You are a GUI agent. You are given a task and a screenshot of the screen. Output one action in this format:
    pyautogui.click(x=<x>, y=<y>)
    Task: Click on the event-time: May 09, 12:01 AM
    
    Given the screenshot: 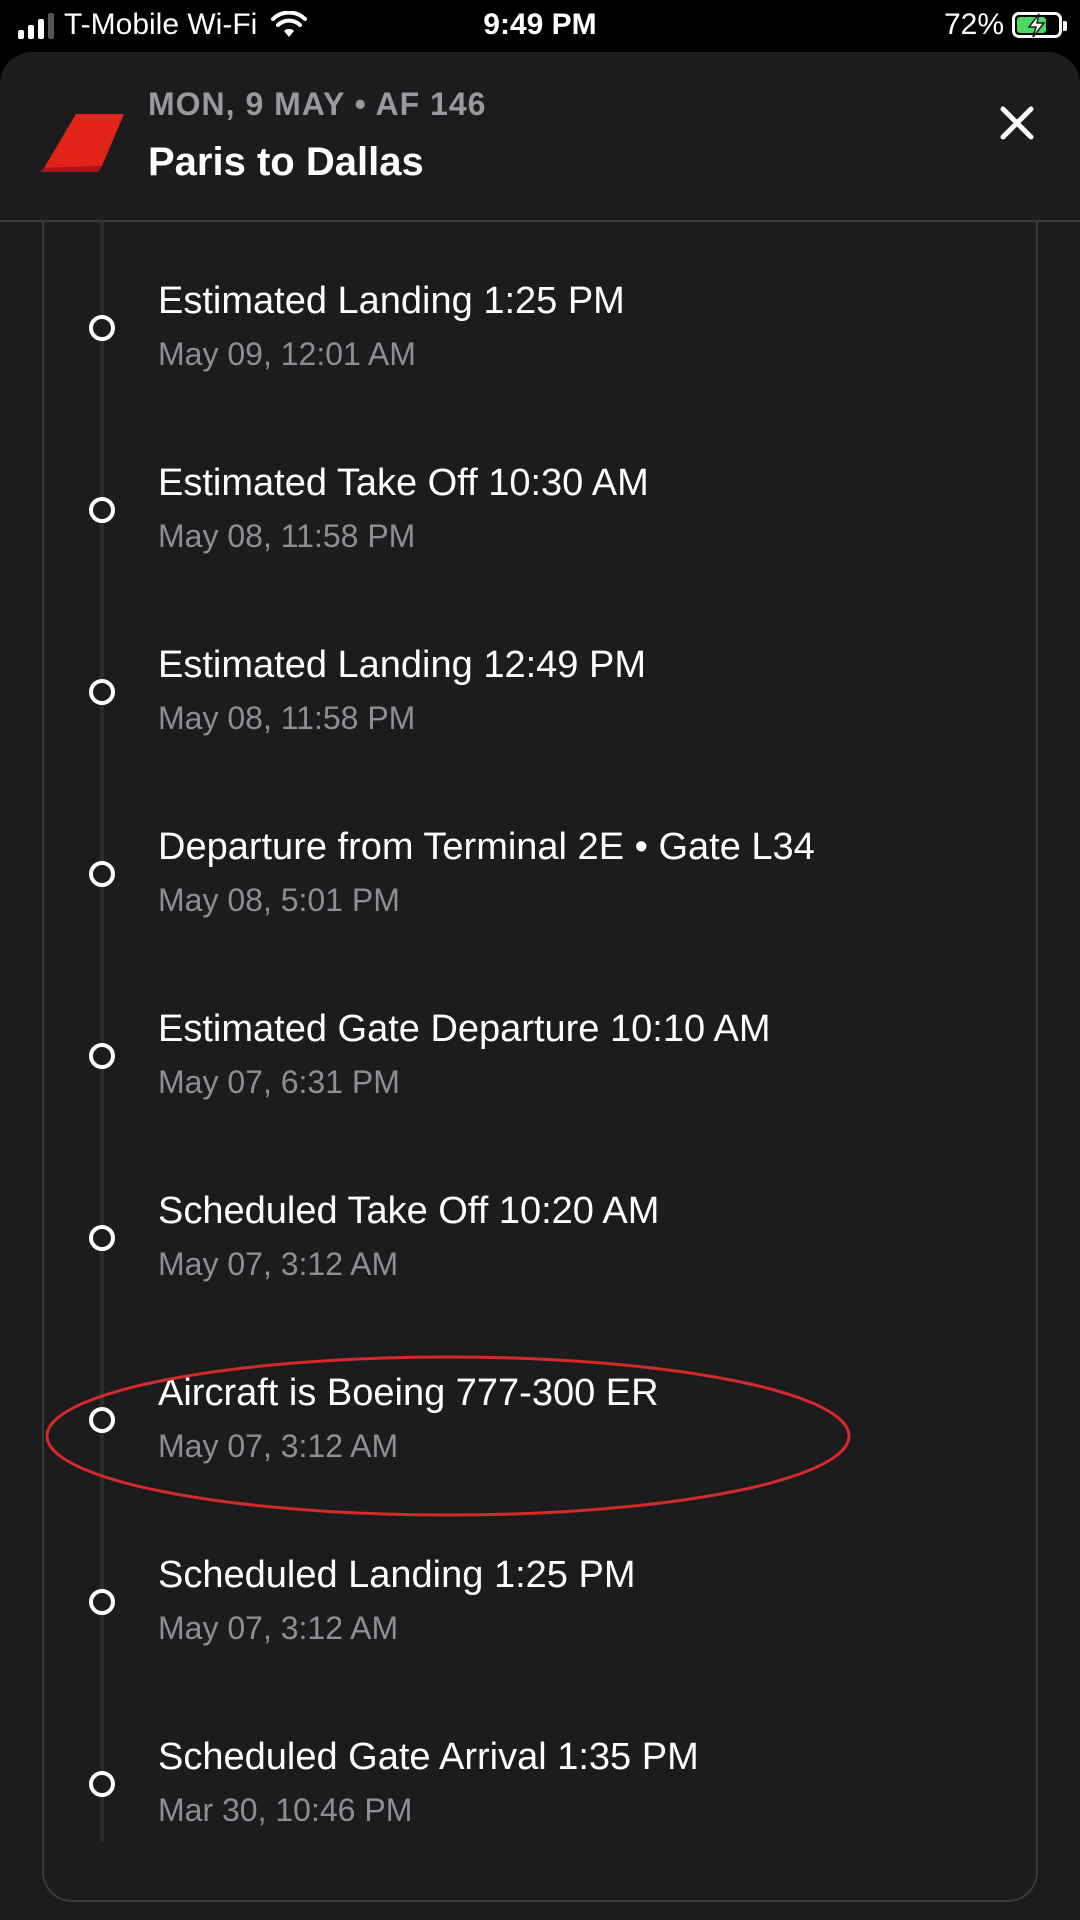 What is the action you would take?
    pyautogui.click(x=287, y=354)
    